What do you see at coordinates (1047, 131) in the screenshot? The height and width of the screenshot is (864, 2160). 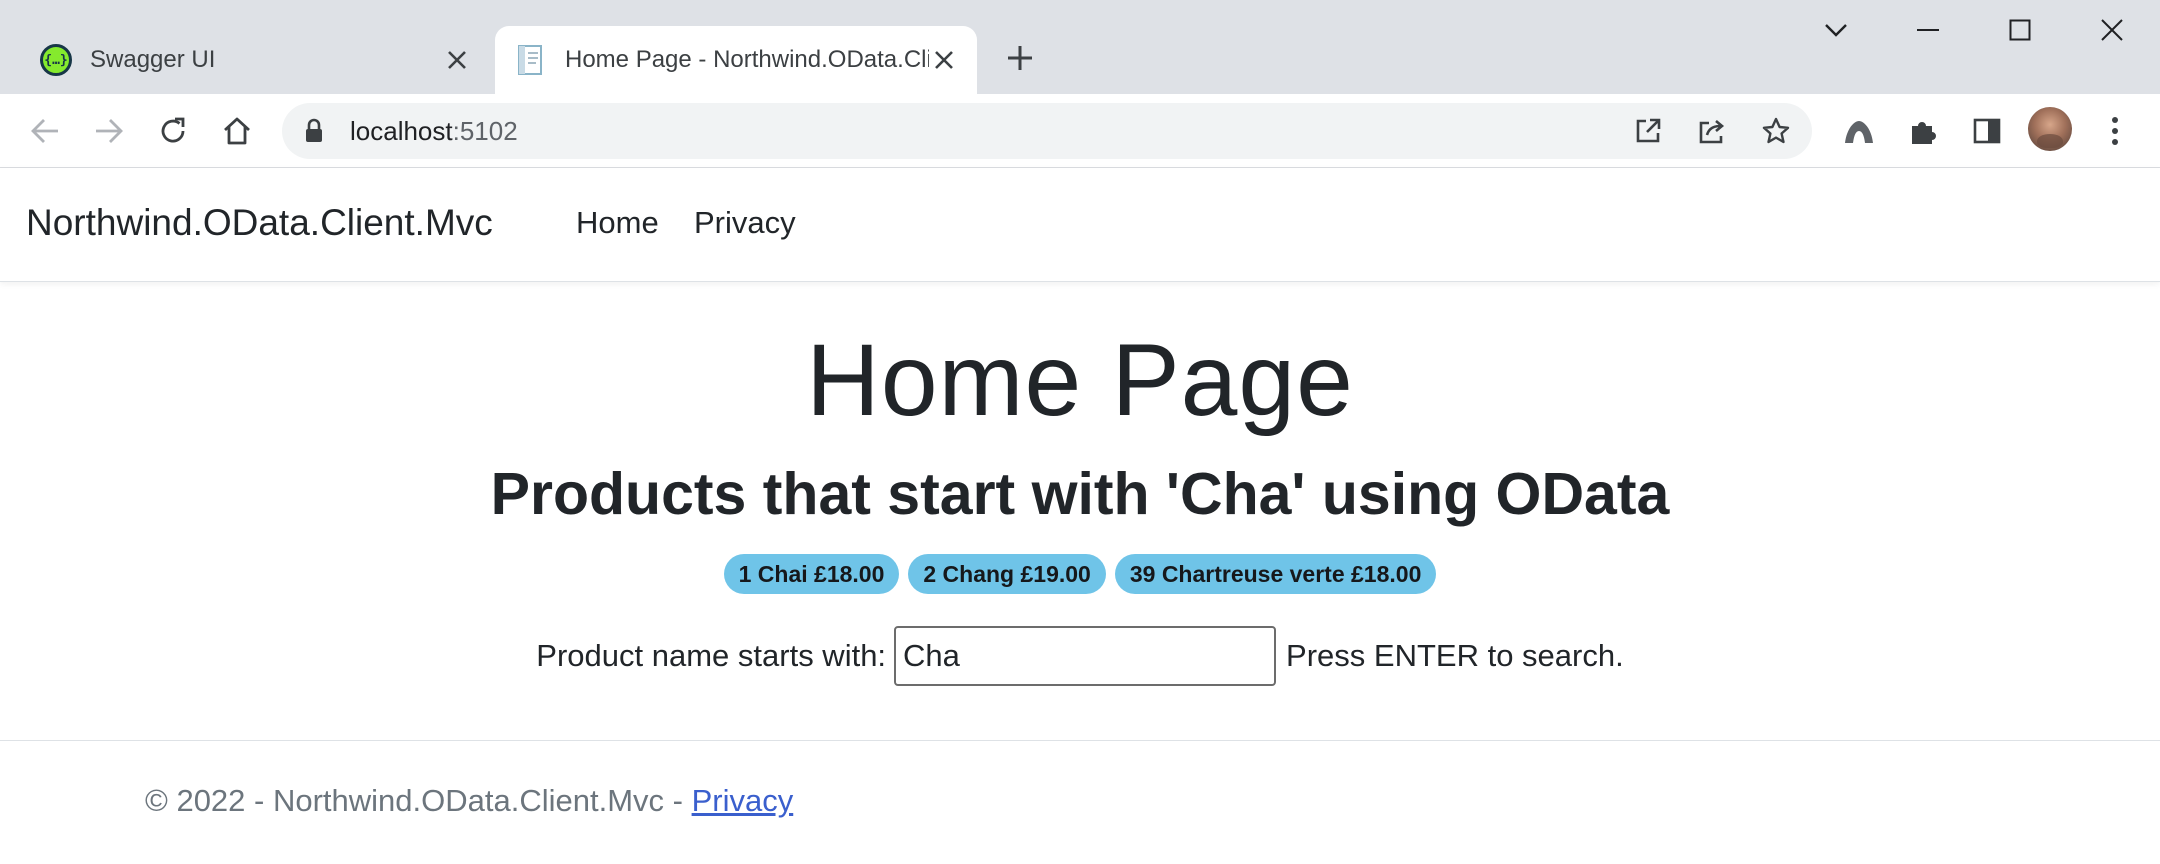 I see `address-bar: localhost:5102` at bounding box center [1047, 131].